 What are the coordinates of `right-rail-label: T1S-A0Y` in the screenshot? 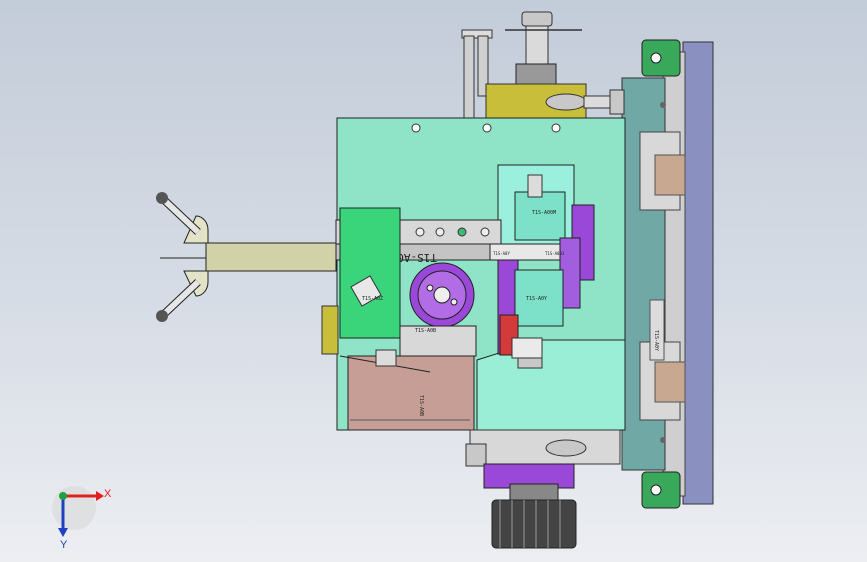 It's located at (656, 340).